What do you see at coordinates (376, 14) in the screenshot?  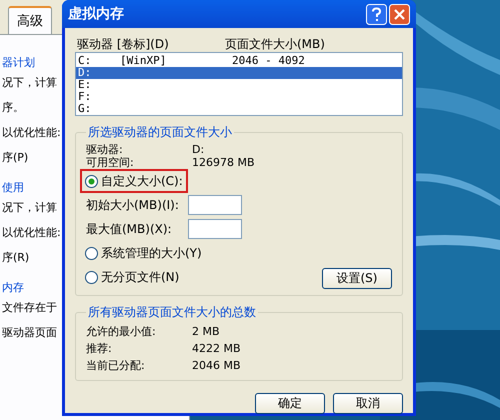 I see `help-icon` at bounding box center [376, 14].